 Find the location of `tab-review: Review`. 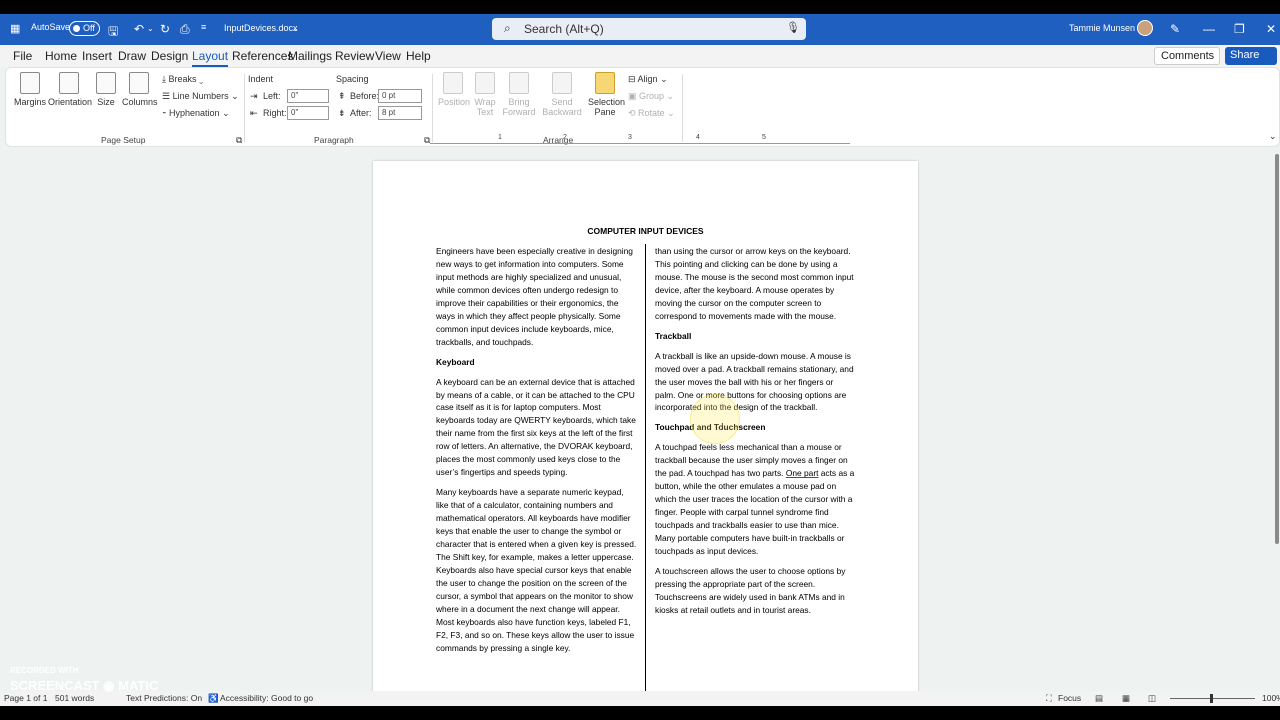

tab-review: Review is located at coordinates (354, 56).